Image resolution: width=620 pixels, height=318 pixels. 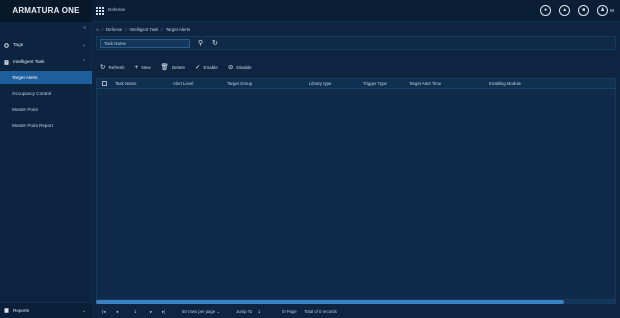 I want to click on prev-page-icon: ◂, so click(x=117, y=312).